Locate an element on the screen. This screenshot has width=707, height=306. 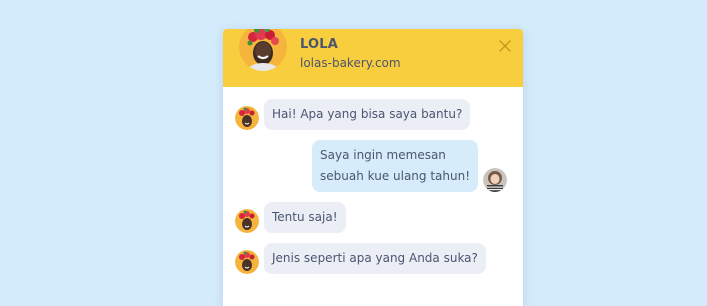
incoming-message-bubble: Hai! Apa yang bisa saya bantu? is located at coordinates (367, 114).